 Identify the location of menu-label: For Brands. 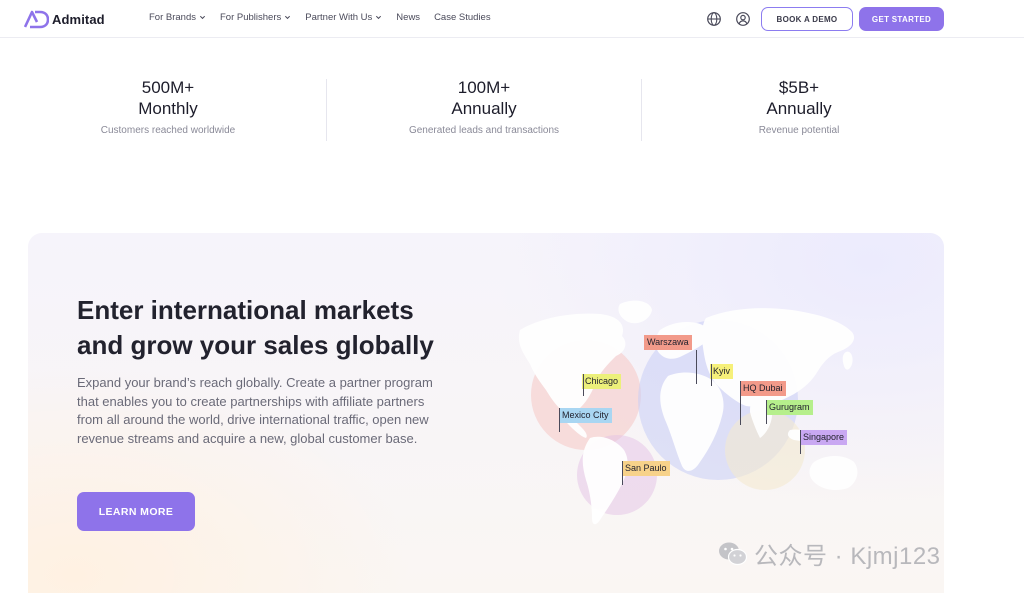
(172, 17).